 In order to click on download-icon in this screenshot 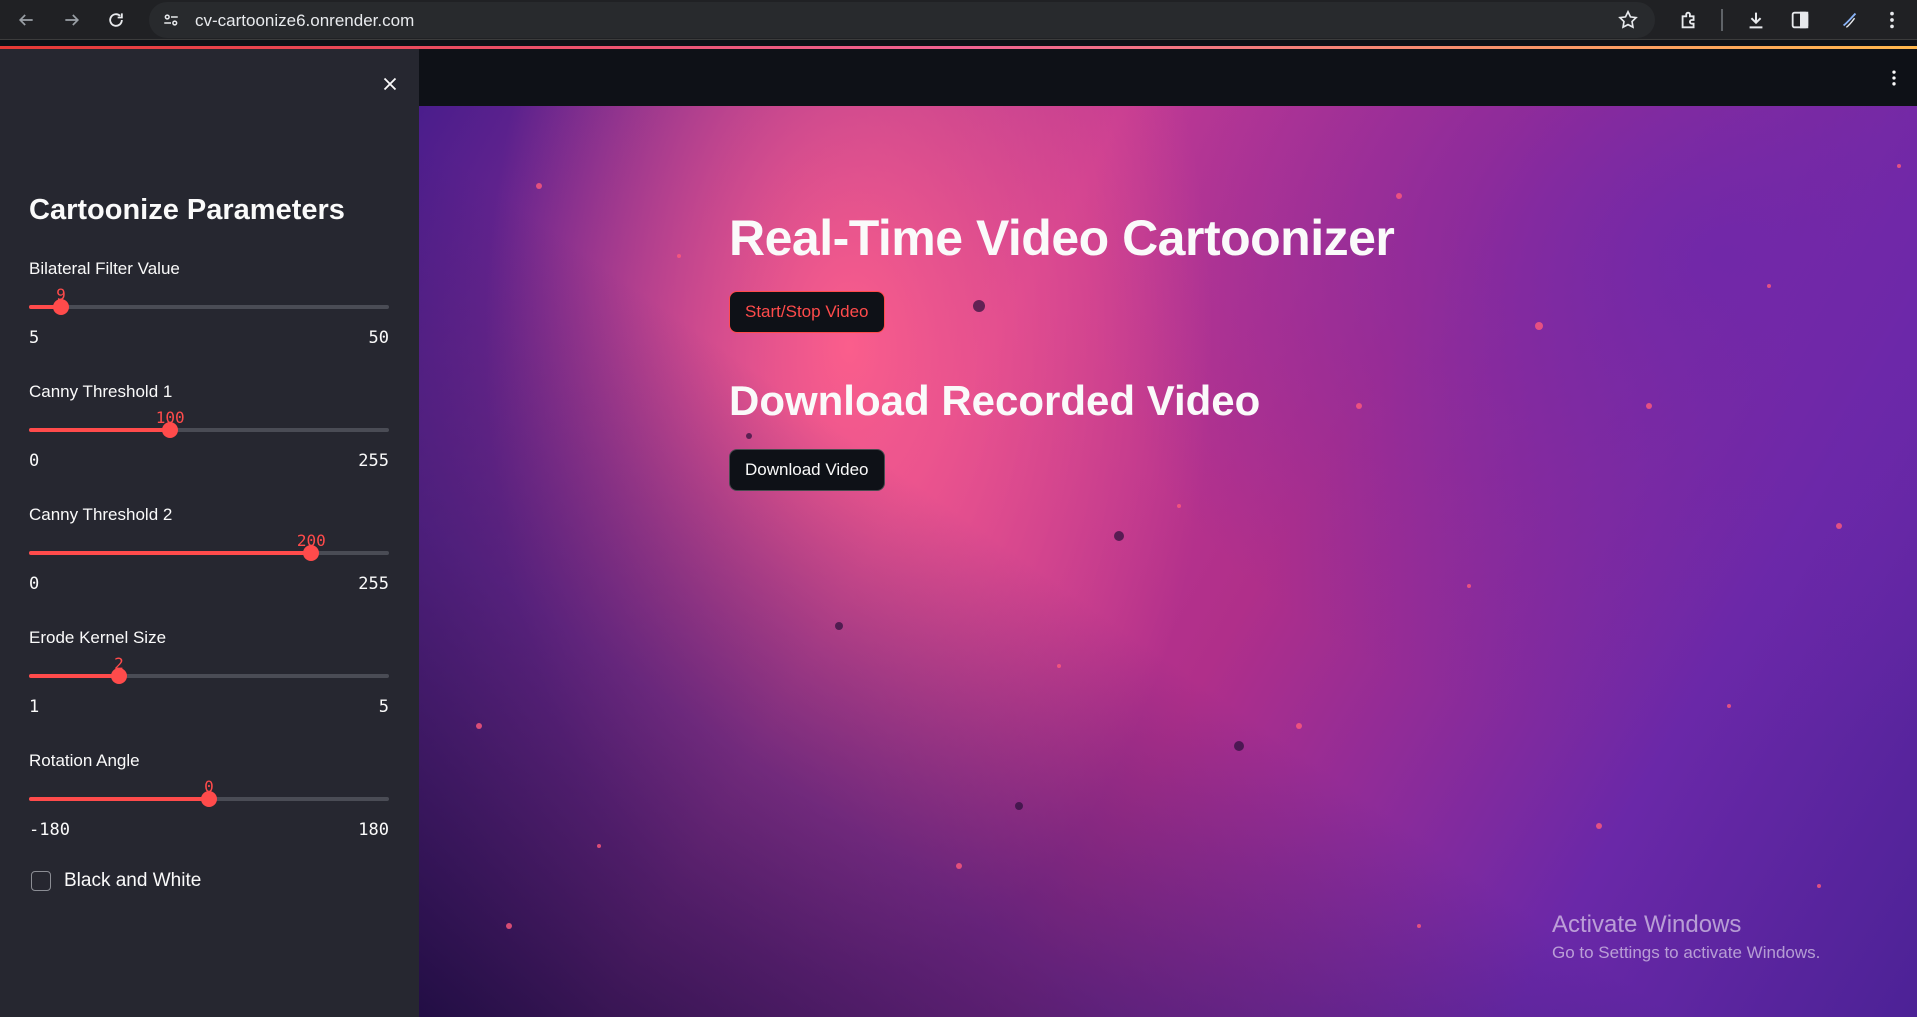, I will do `click(1756, 20)`.